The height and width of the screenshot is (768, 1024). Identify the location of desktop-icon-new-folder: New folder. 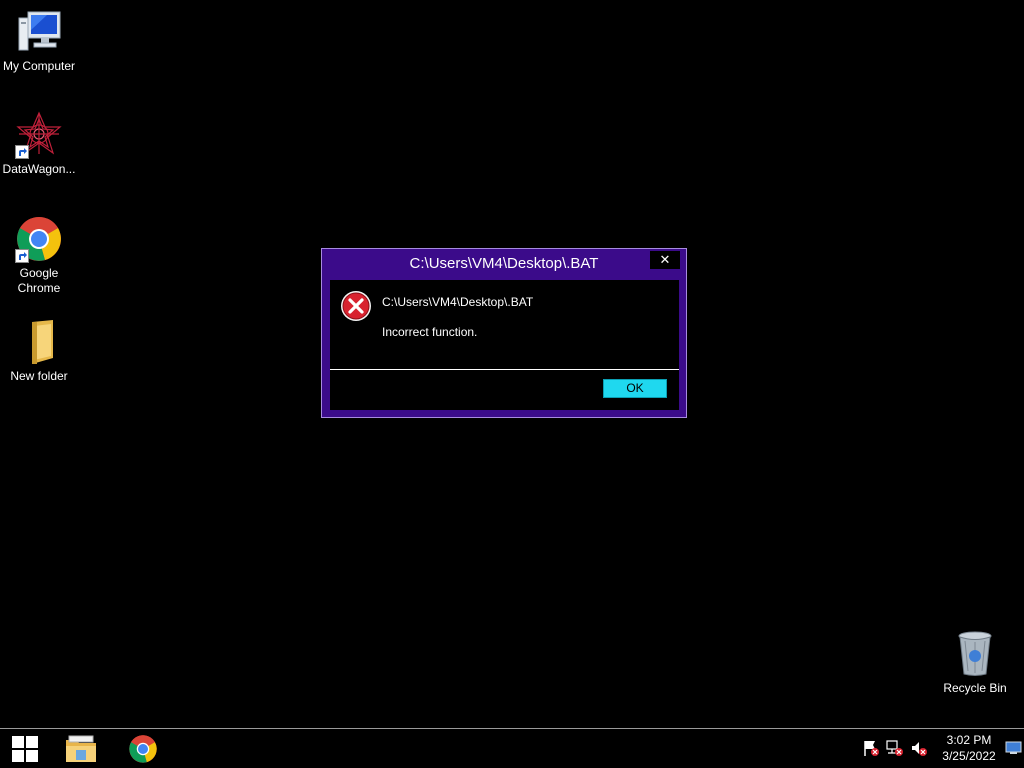
(39, 351).